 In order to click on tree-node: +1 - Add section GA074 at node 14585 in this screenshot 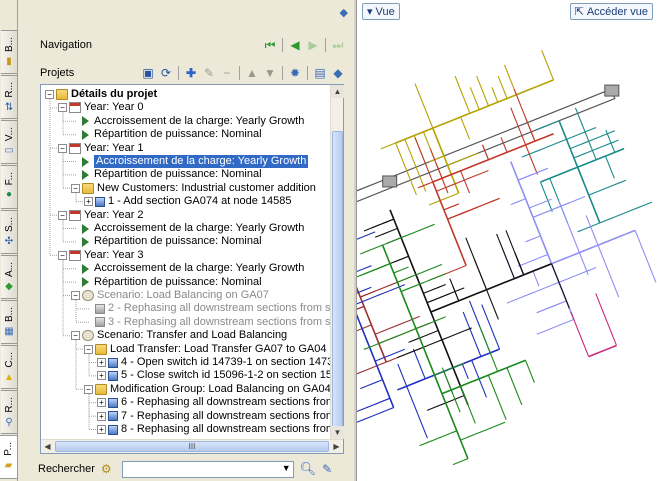, I will do `click(187, 201)`.